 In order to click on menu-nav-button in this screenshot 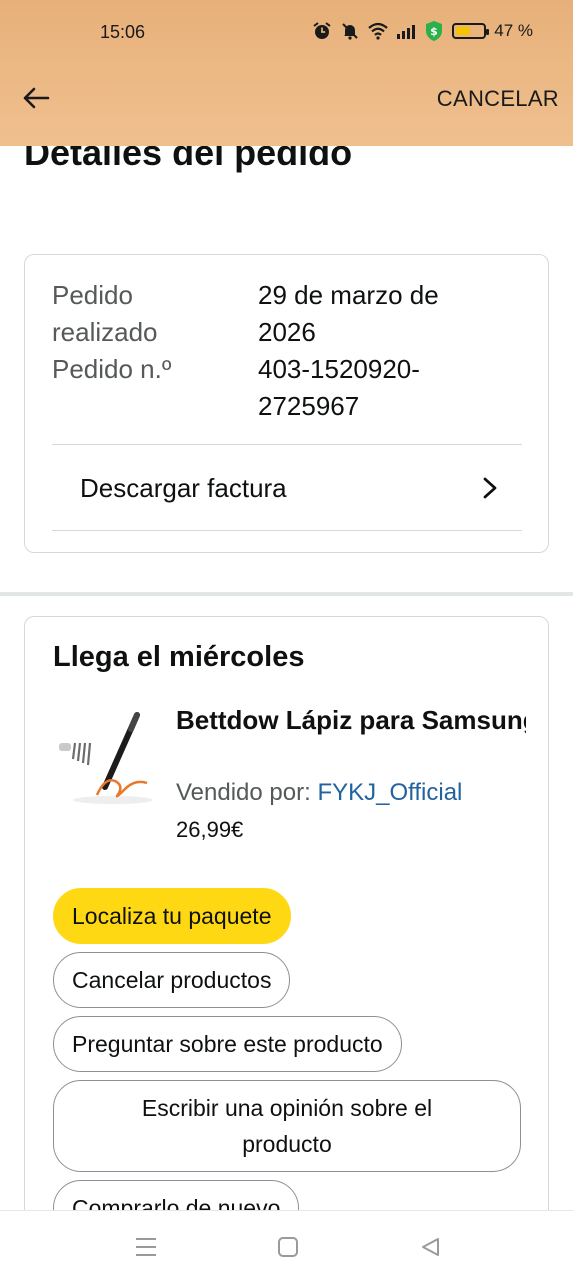, I will do `click(146, 1247)`.